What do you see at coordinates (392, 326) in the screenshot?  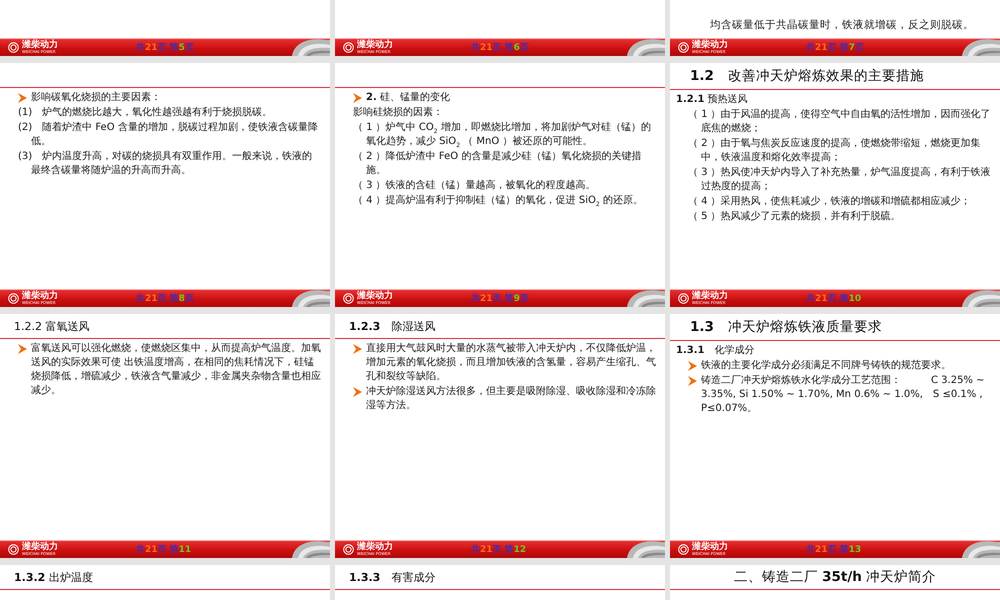 I see `slide-title: 1.2.3 除湿送风` at bounding box center [392, 326].